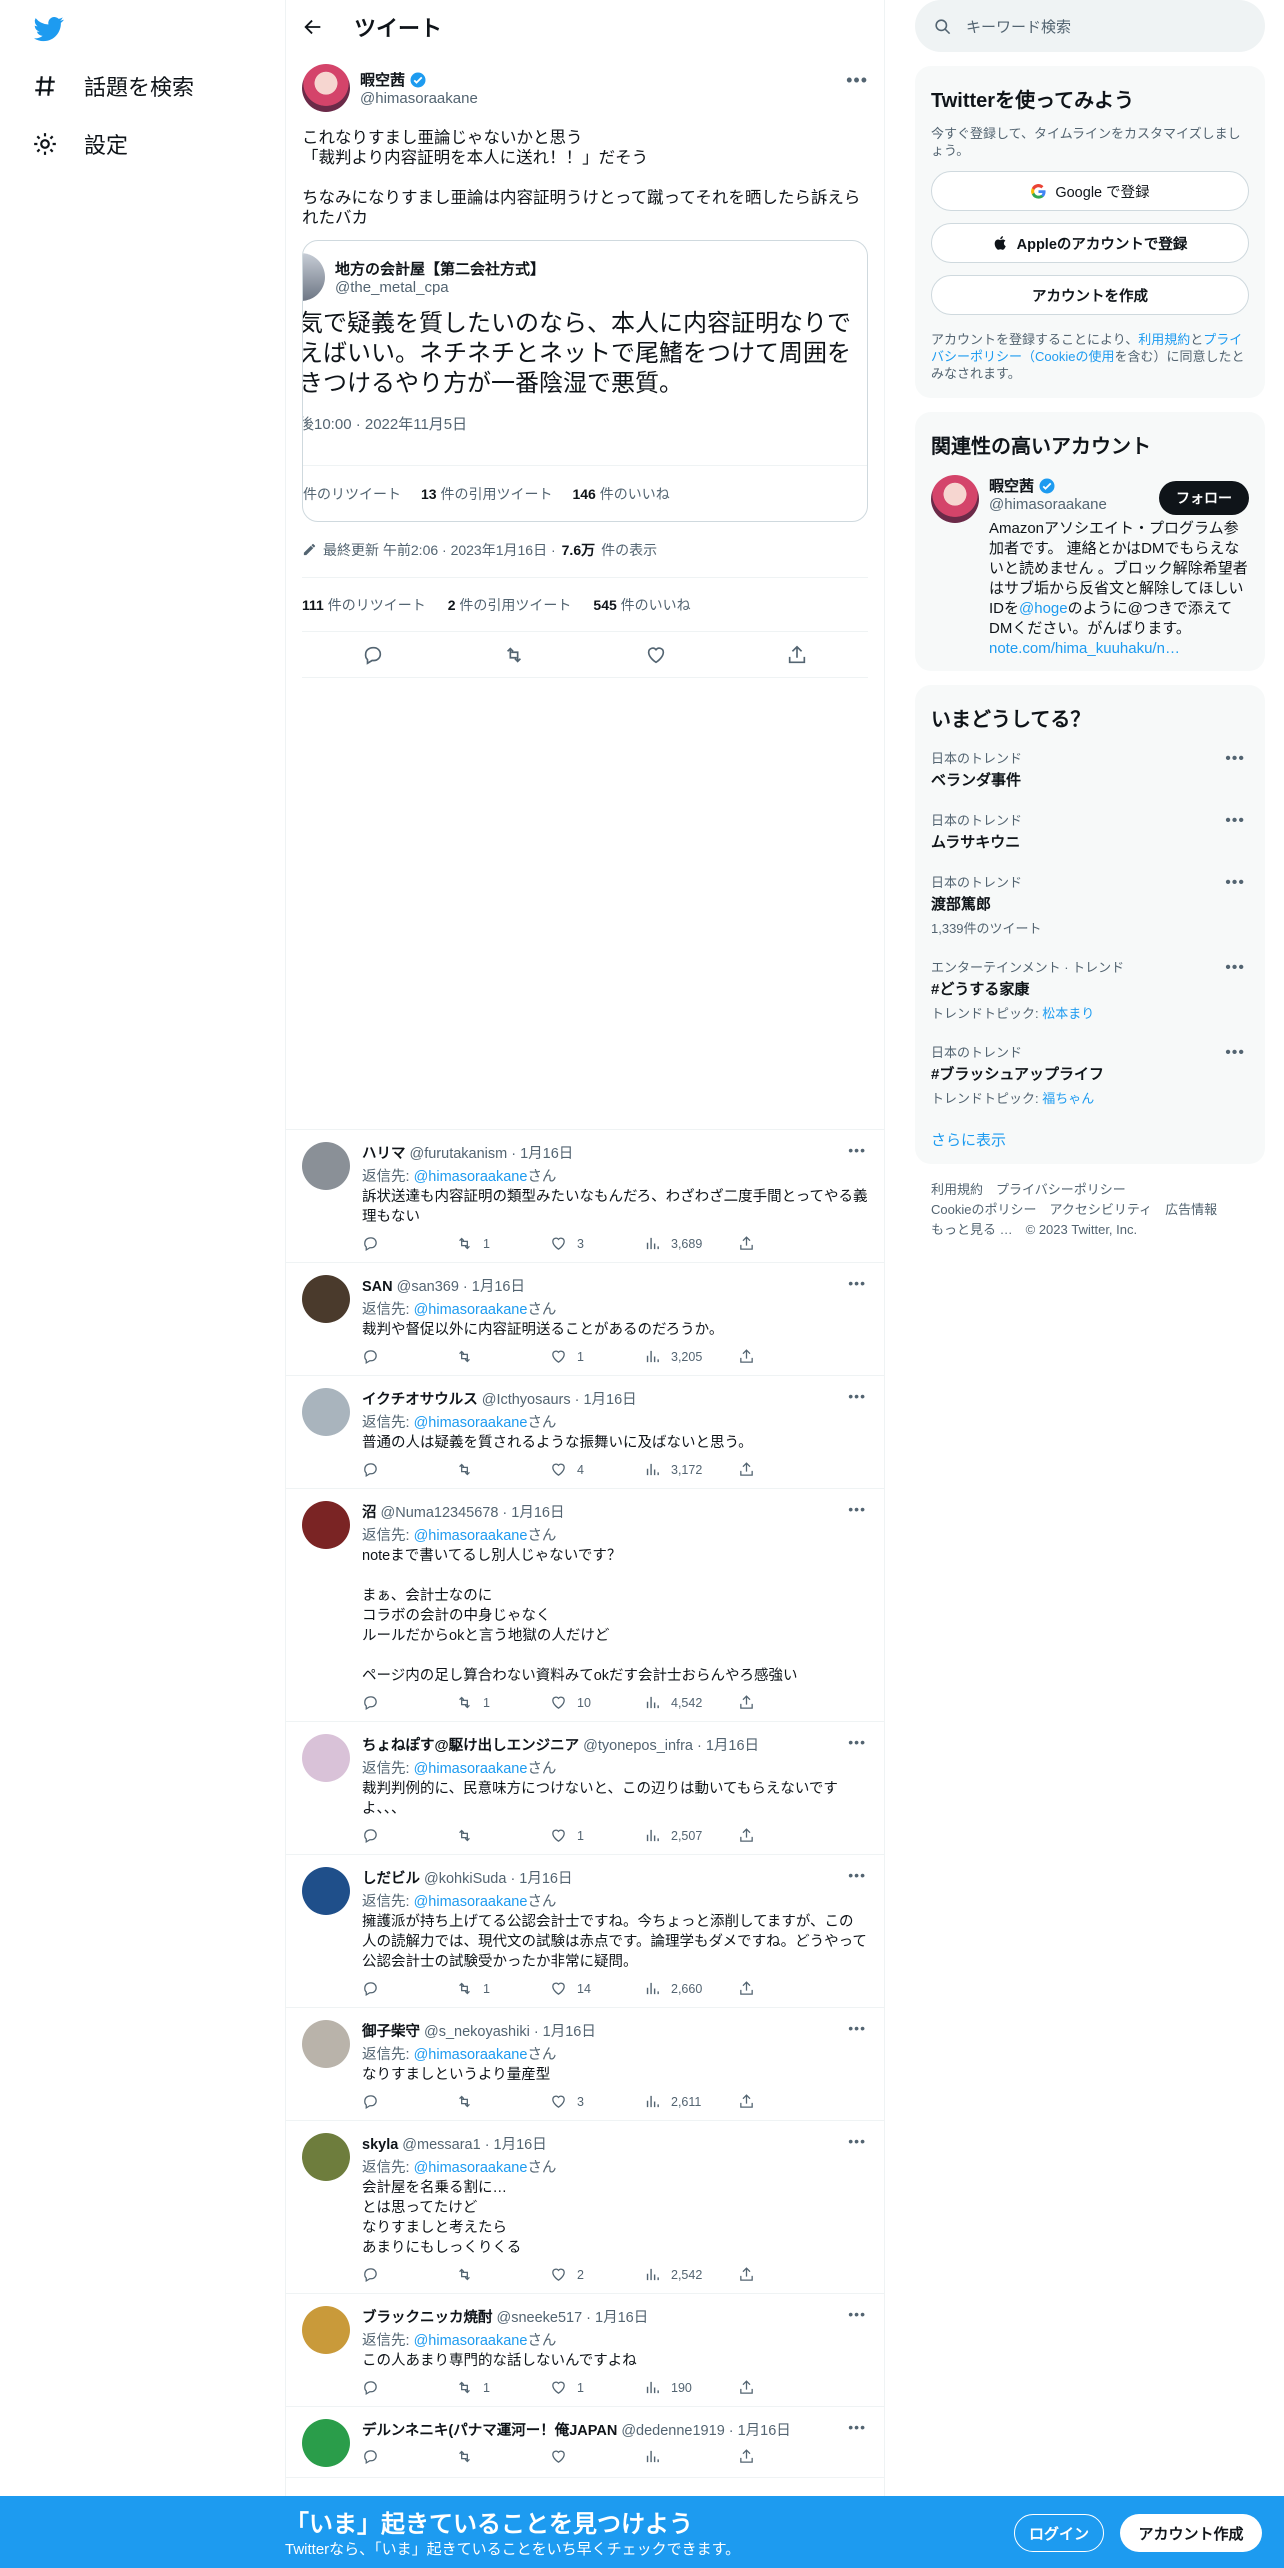 This screenshot has height=2568, width=1284. I want to click on login-button: ログイン, so click(1059, 2533).